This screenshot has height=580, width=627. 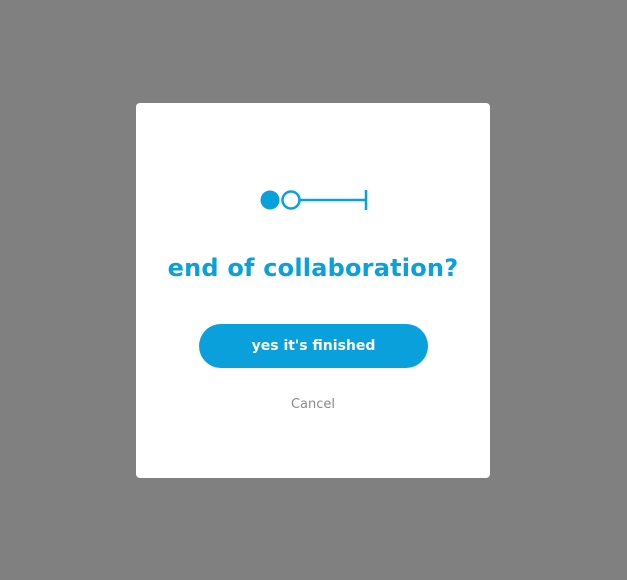 What do you see at coordinates (313, 268) in the screenshot?
I see `dialog-title: end of collaboration?` at bounding box center [313, 268].